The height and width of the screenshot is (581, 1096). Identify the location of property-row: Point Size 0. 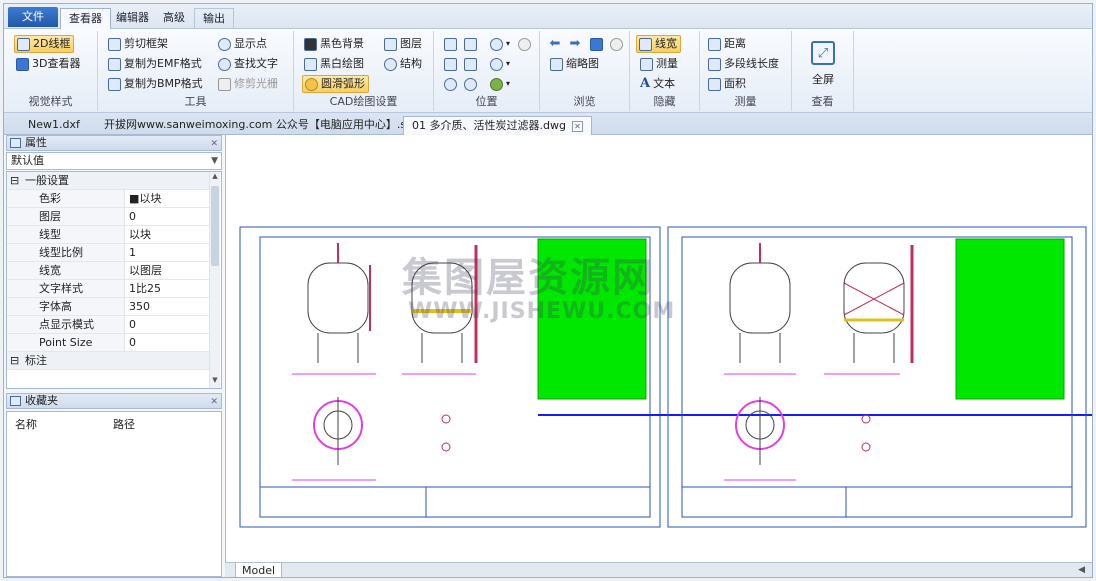
(108, 343).